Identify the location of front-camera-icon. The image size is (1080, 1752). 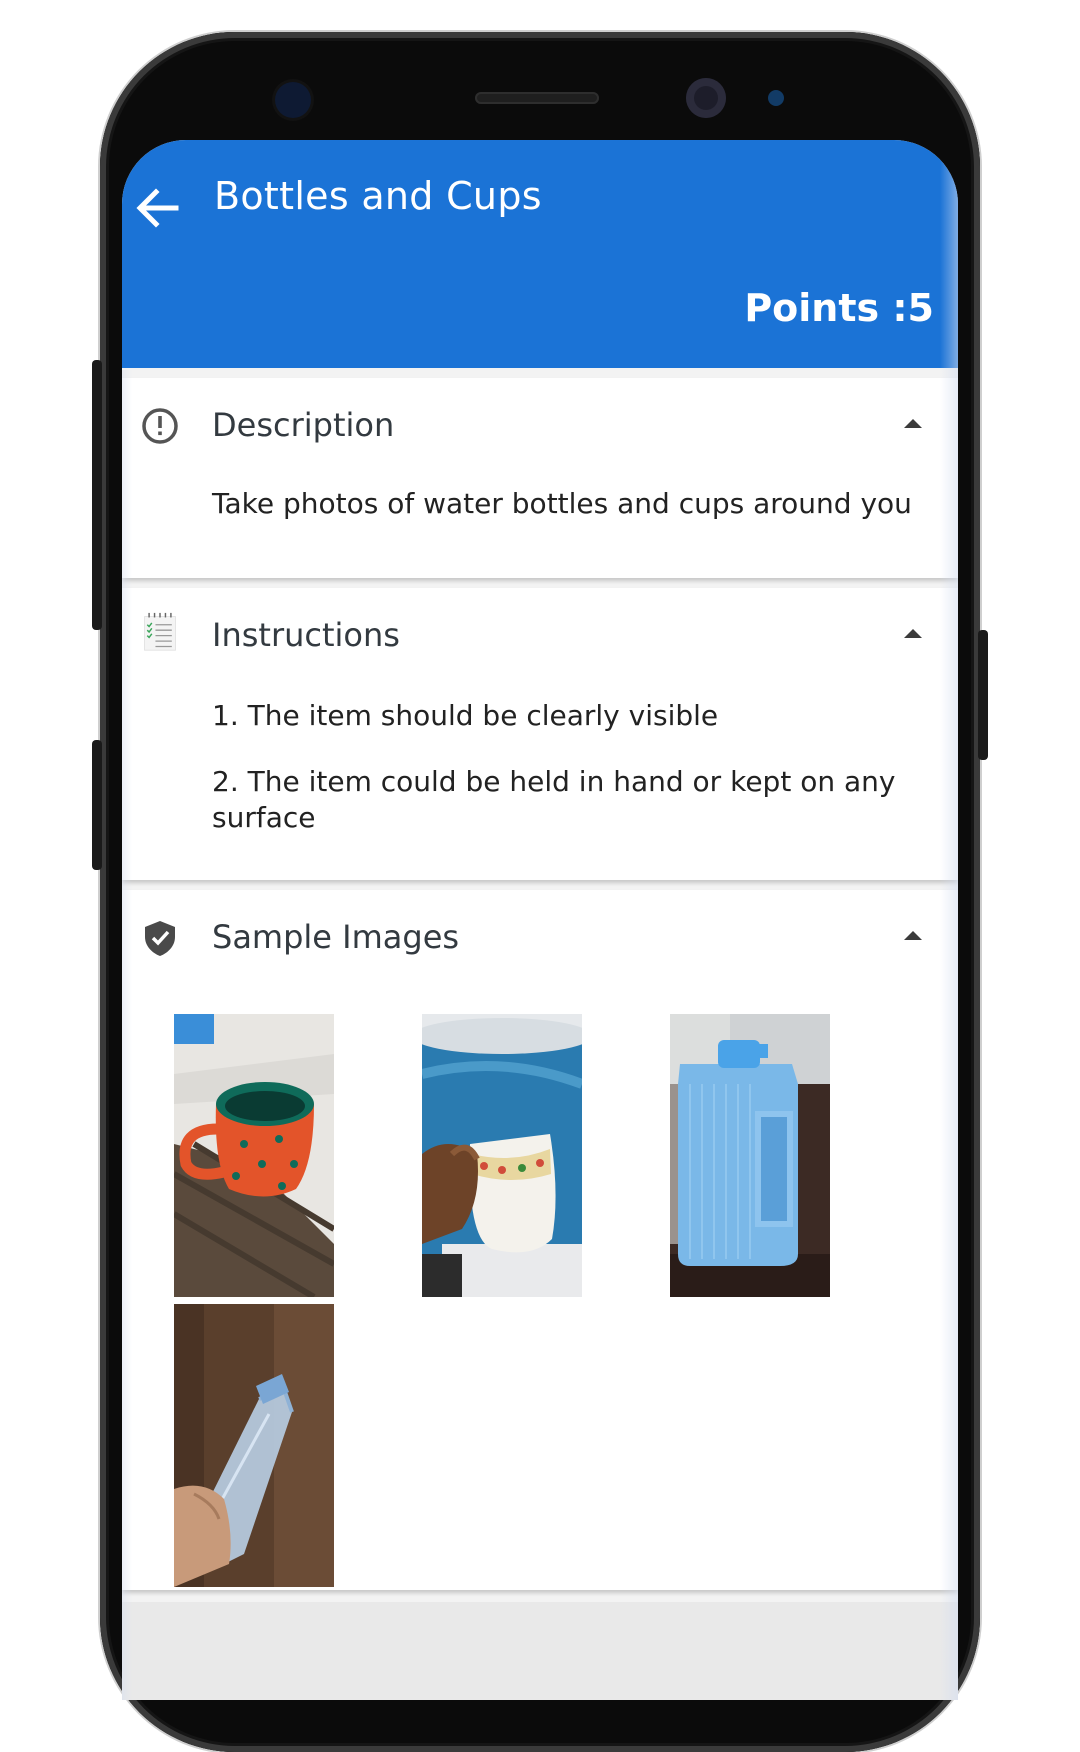
(706, 98).